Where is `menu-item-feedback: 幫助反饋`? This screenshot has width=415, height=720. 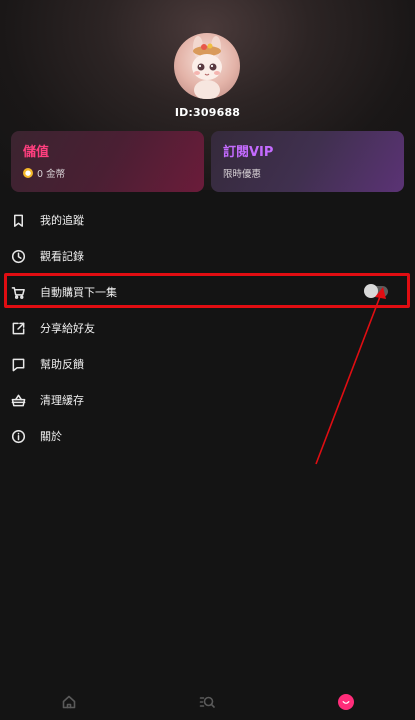
menu-item-feedback: 幫助反饋 is located at coordinates (207, 364).